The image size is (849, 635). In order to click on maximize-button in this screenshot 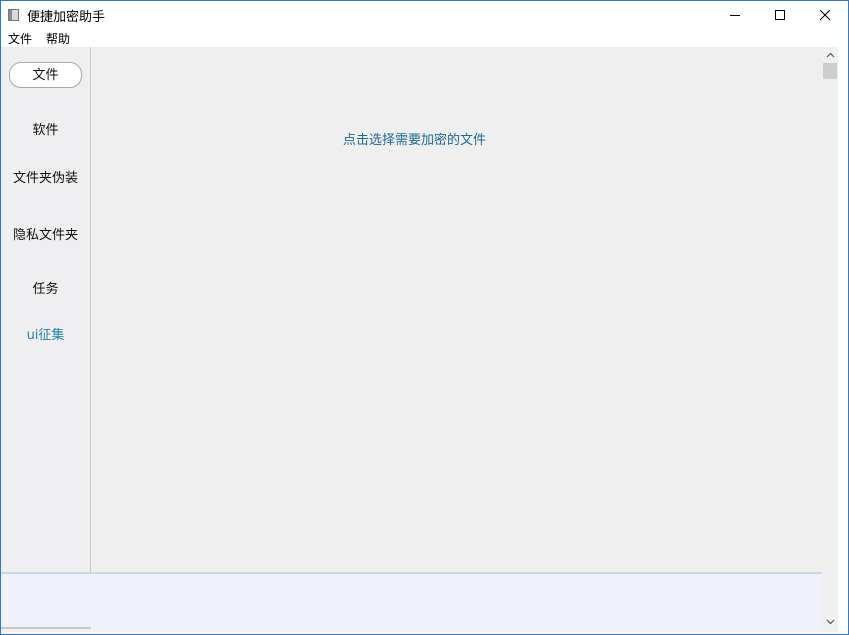, I will do `click(780, 14)`.